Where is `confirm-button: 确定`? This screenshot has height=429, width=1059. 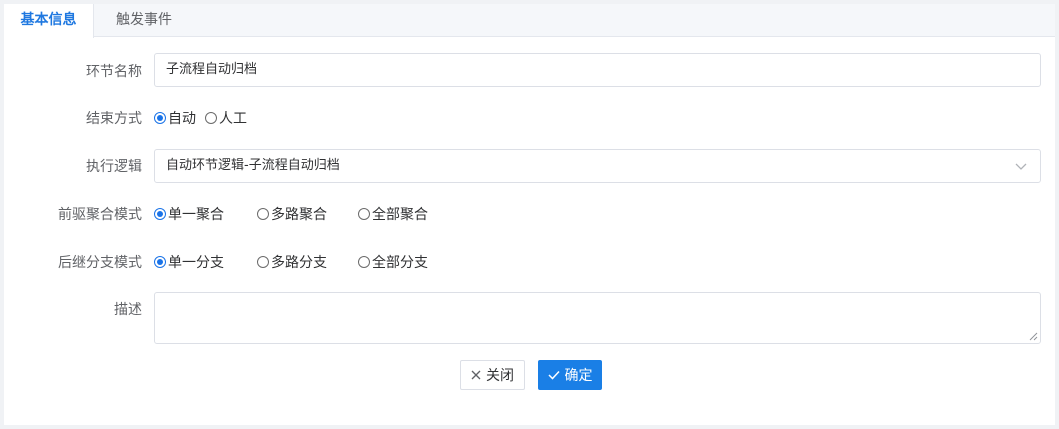
confirm-button: 确定 is located at coordinates (570, 375).